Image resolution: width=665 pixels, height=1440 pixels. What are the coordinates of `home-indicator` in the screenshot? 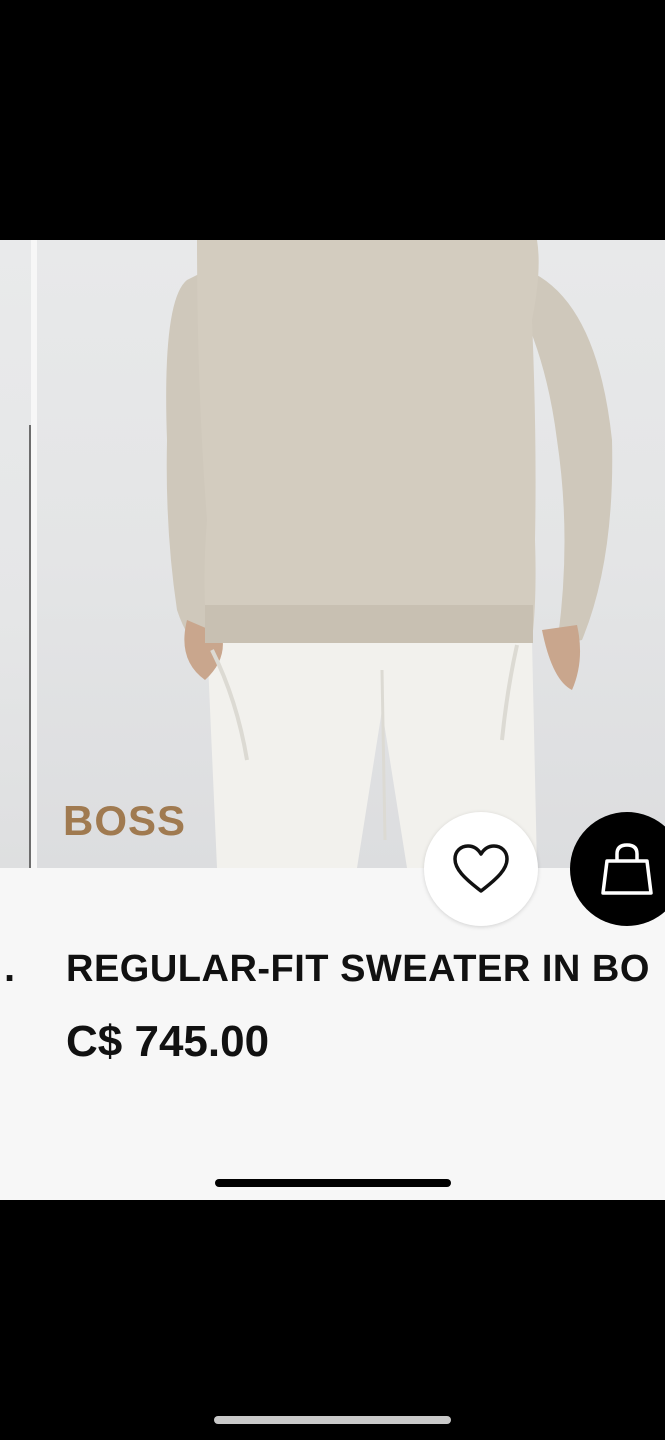 It's located at (333, 1183).